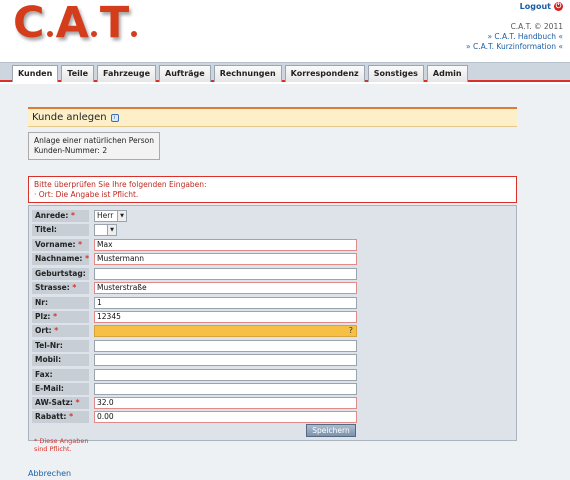 This screenshot has height=480, width=570. Describe the element at coordinates (225, 402) in the screenshot. I see `awsatz-input: 32.0` at that location.